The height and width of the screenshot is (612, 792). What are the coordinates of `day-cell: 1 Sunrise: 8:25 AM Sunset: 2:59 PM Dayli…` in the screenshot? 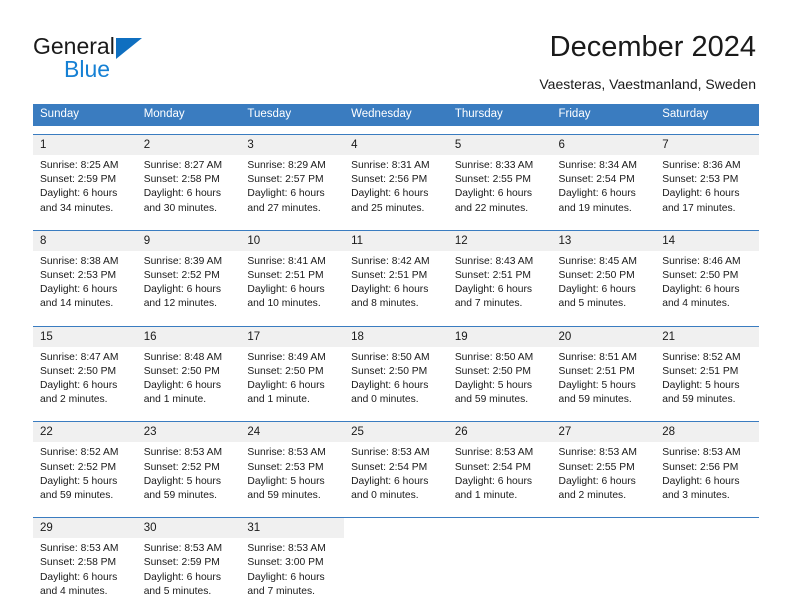 It's located at (85, 178).